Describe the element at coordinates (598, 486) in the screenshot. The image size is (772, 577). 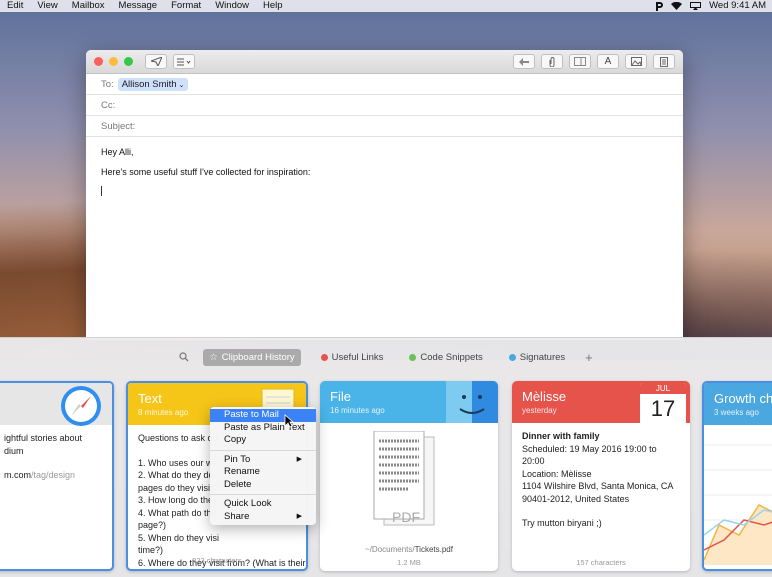
I see `event-line: 1104 Wilshire Blvd, Santa Monica, CA` at that location.